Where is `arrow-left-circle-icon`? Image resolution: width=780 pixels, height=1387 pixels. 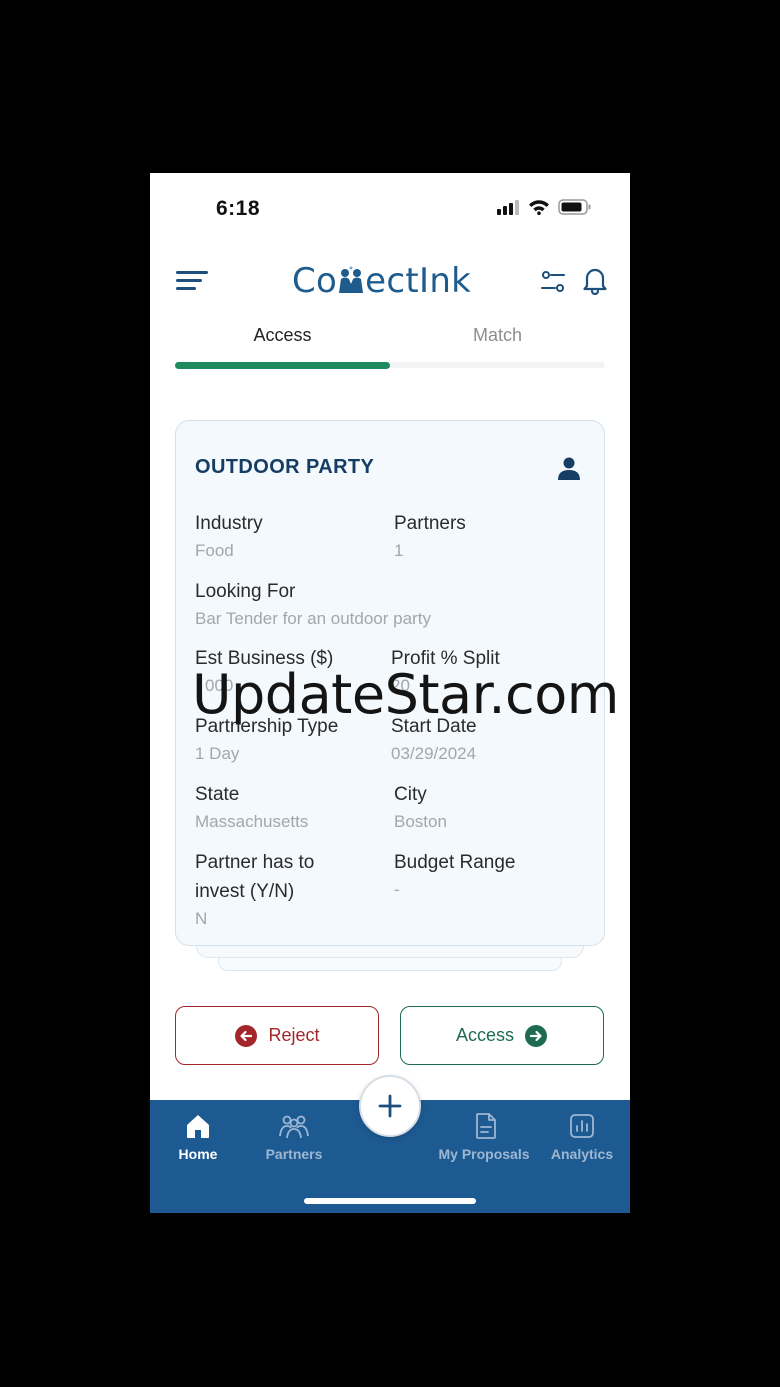
arrow-left-circle-icon is located at coordinates (246, 1035).